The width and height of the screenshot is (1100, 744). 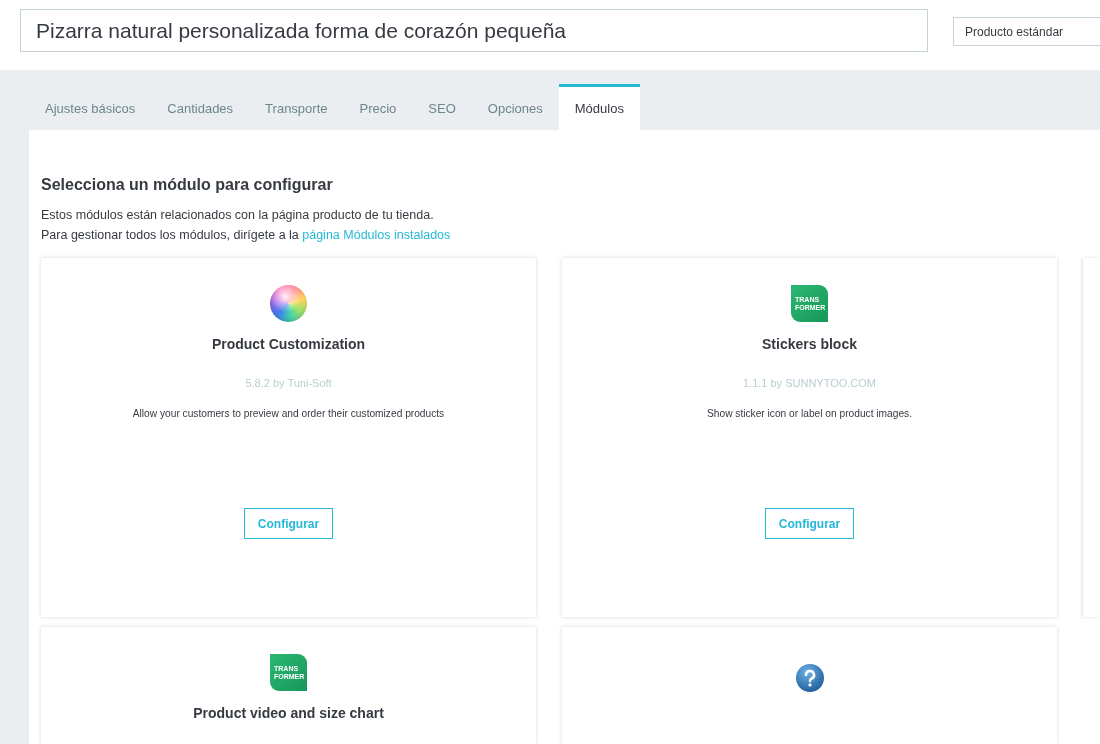 What do you see at coordinates (296, 107) in the screenshot?
I see `tab: Transporte` at bounding box center [296, 107].